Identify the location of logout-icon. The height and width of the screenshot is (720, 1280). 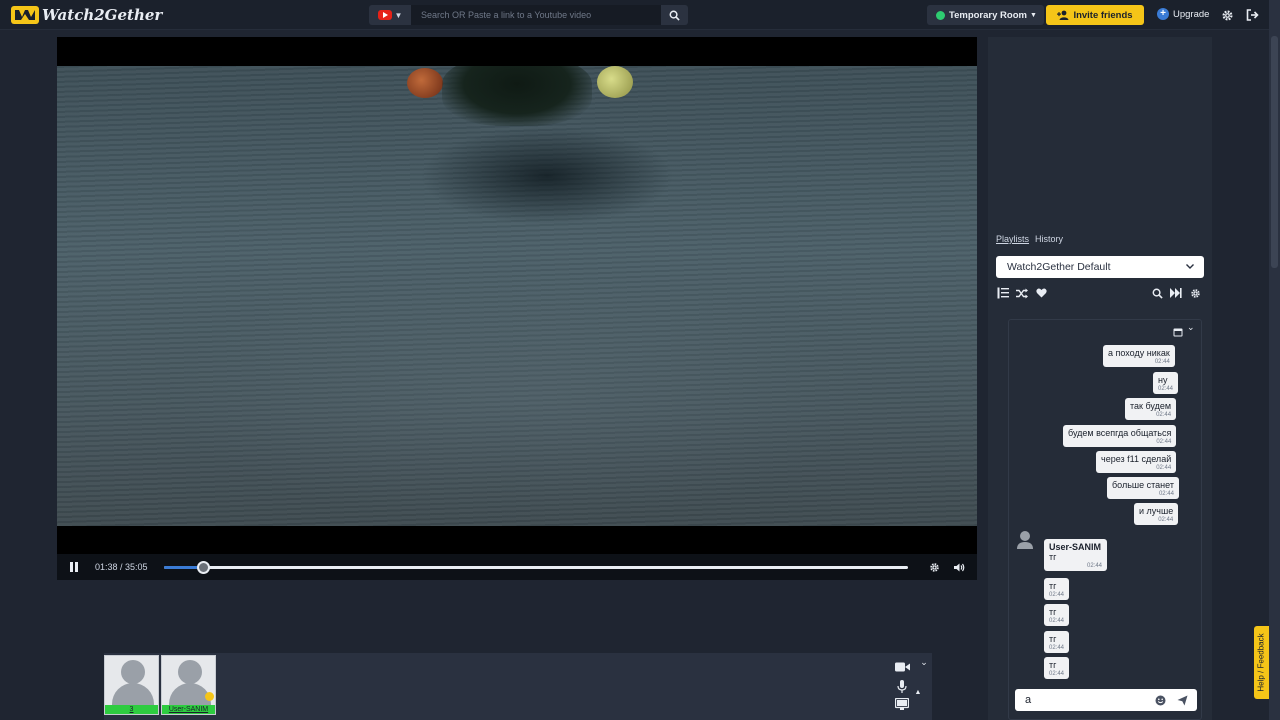
(1252, 15).